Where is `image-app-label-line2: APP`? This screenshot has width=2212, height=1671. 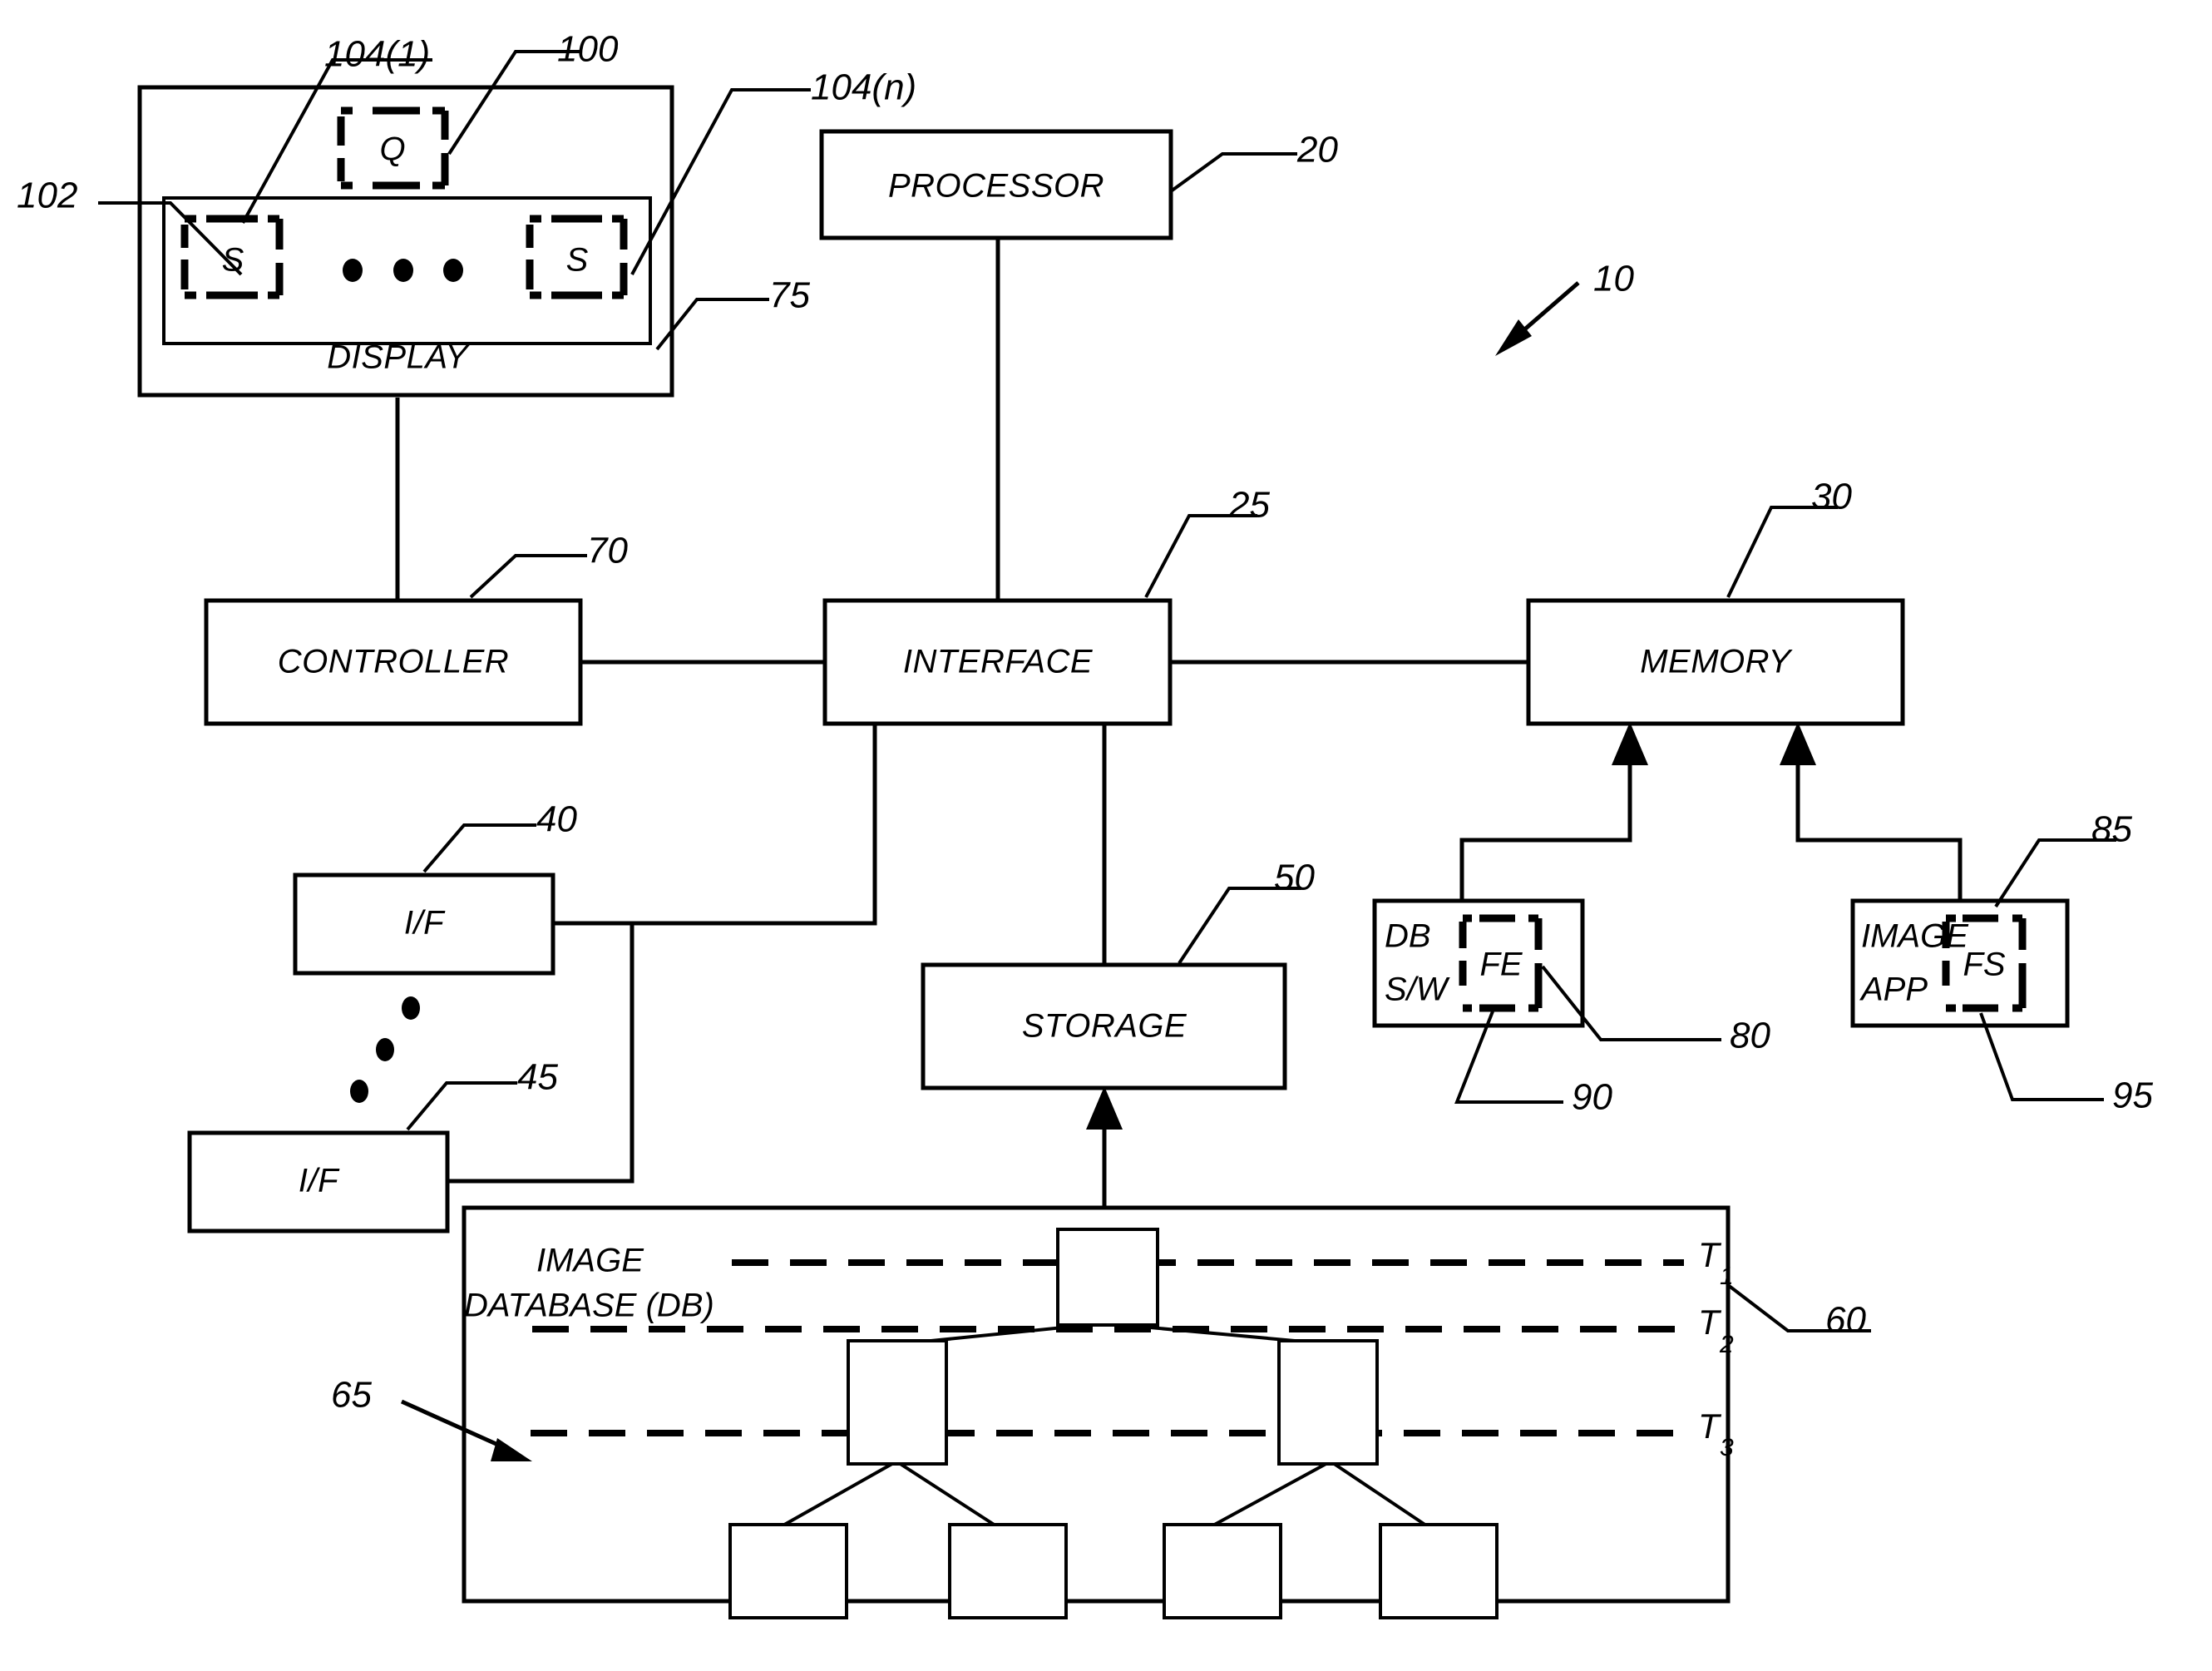
image-app-label-line2: APP is located at coordinates (1893, 989).